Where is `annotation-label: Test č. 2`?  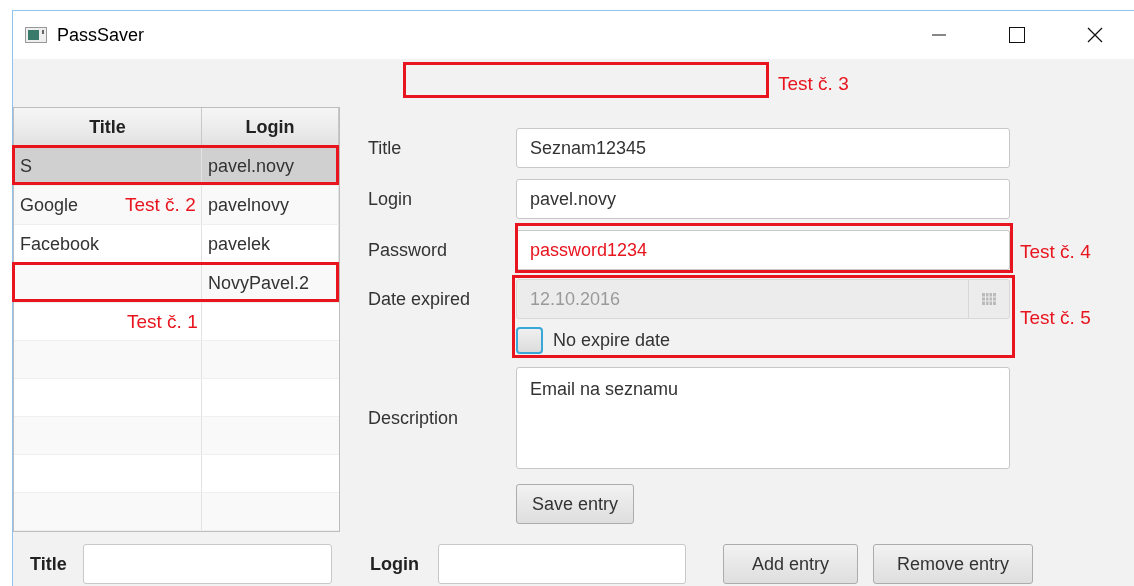
annotation-label: Test č. 2 is located at coordinates (160, 205).